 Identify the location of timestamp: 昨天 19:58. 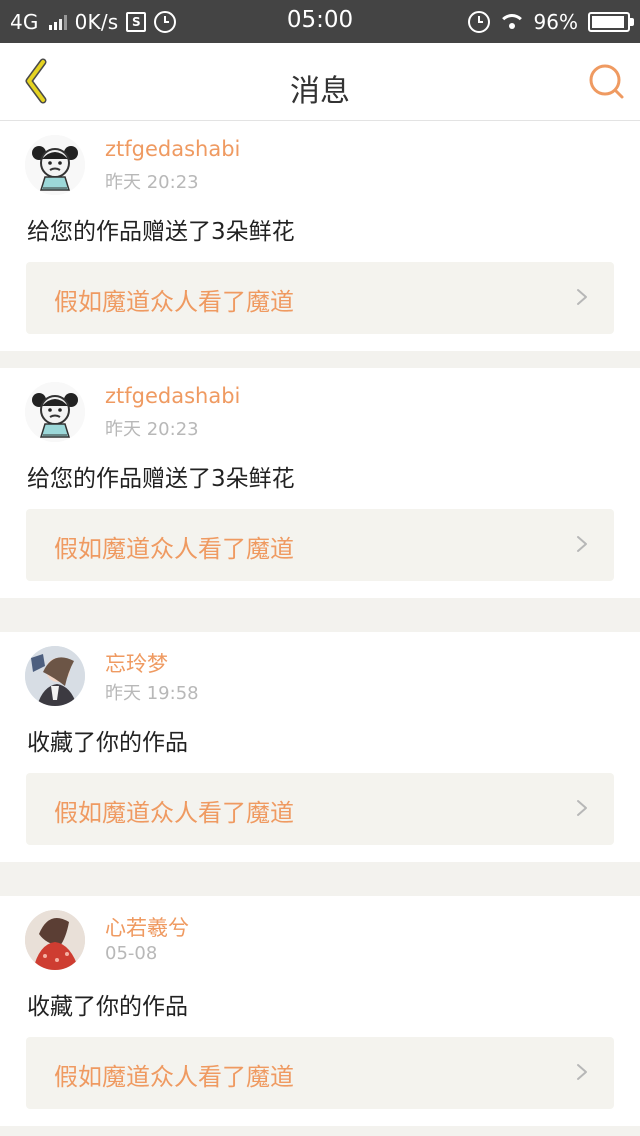
(152, 693).